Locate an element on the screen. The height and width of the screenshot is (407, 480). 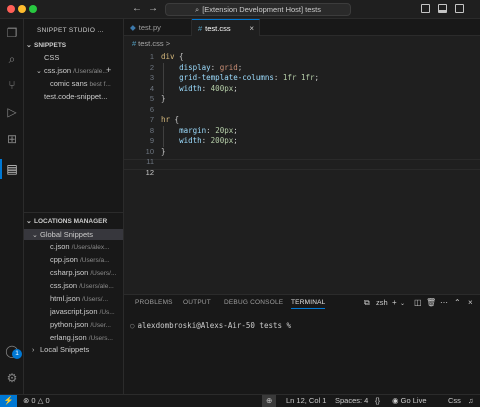
css-json-label: css.json is located at coordinates (58, 70).